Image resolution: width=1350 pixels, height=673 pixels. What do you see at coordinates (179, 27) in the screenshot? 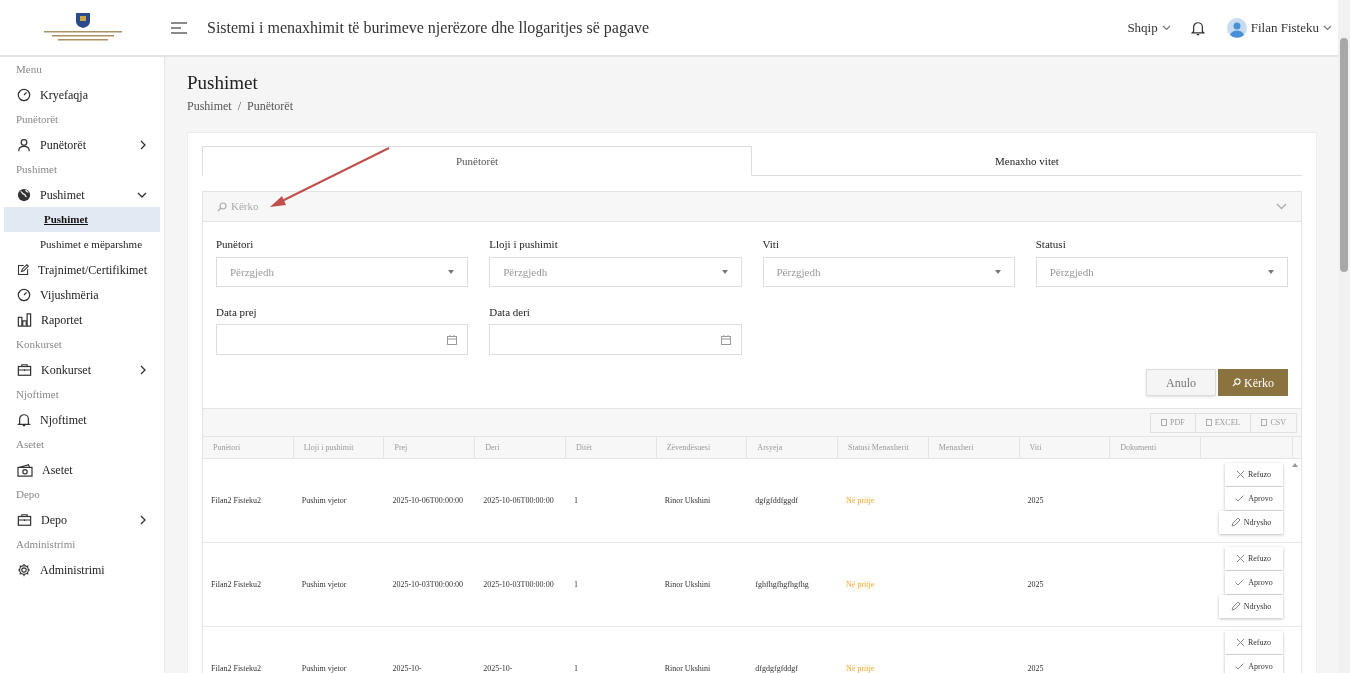
I see `menu-icon` at bounding box center [179, 27].